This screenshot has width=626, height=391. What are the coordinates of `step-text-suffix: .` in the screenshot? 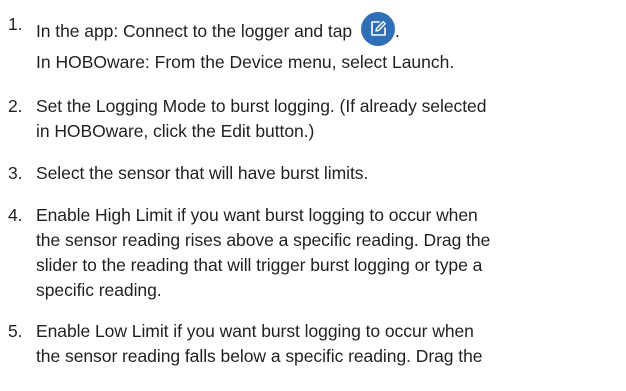 It's located at (397, 31).